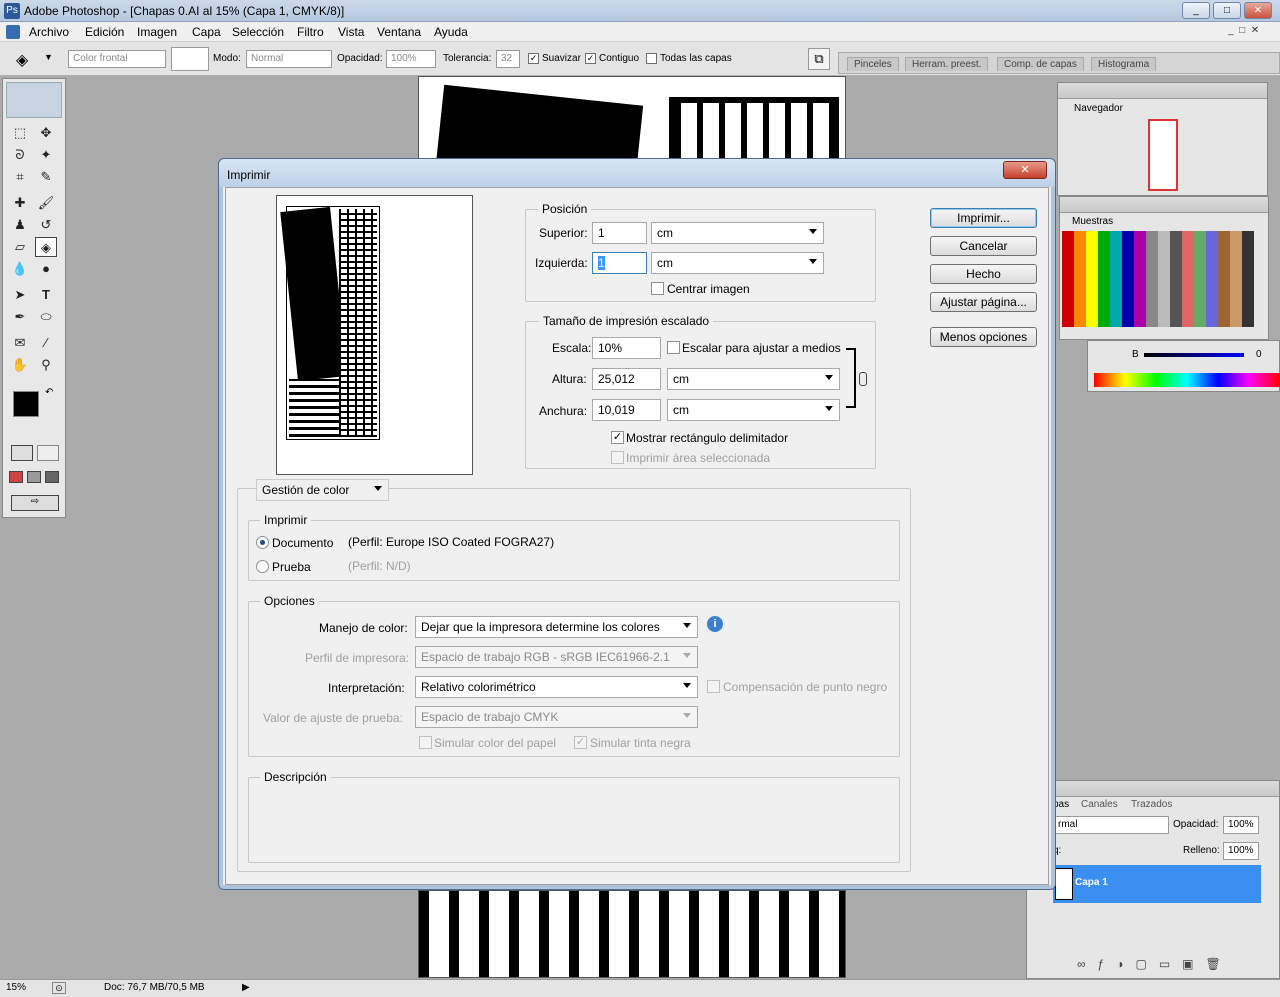 The width and height of the screenshot is (1280, 997). I want to click on history-brush-icon: ↺, so click(46, 225).